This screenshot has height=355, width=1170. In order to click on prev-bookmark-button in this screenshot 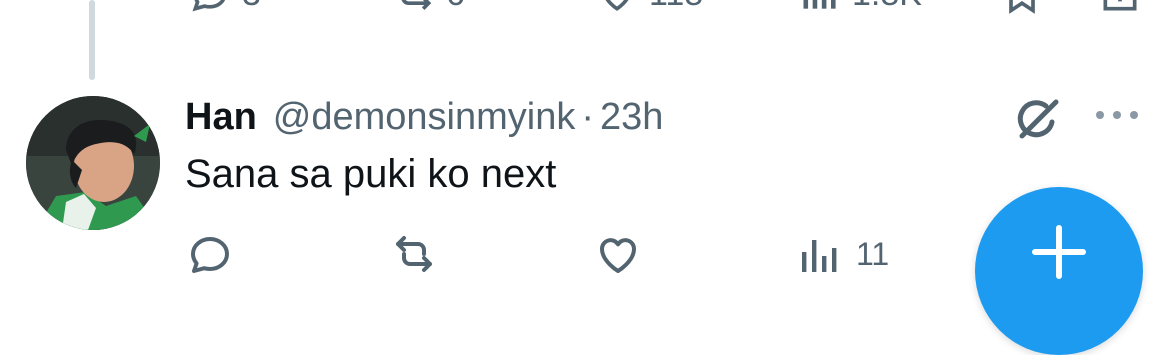, I will do `click(1022, 8)`.